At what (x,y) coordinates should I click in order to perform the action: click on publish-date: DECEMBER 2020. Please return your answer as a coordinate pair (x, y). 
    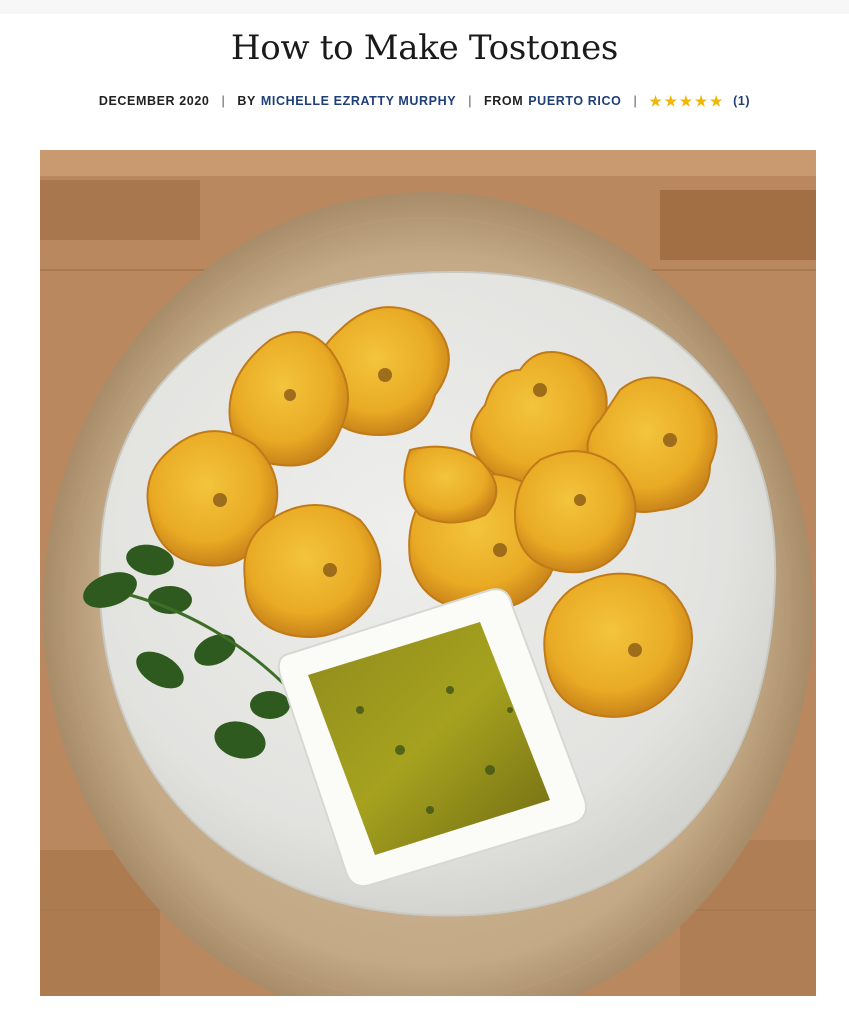
    Looking at the image, I should click on (154, 101).